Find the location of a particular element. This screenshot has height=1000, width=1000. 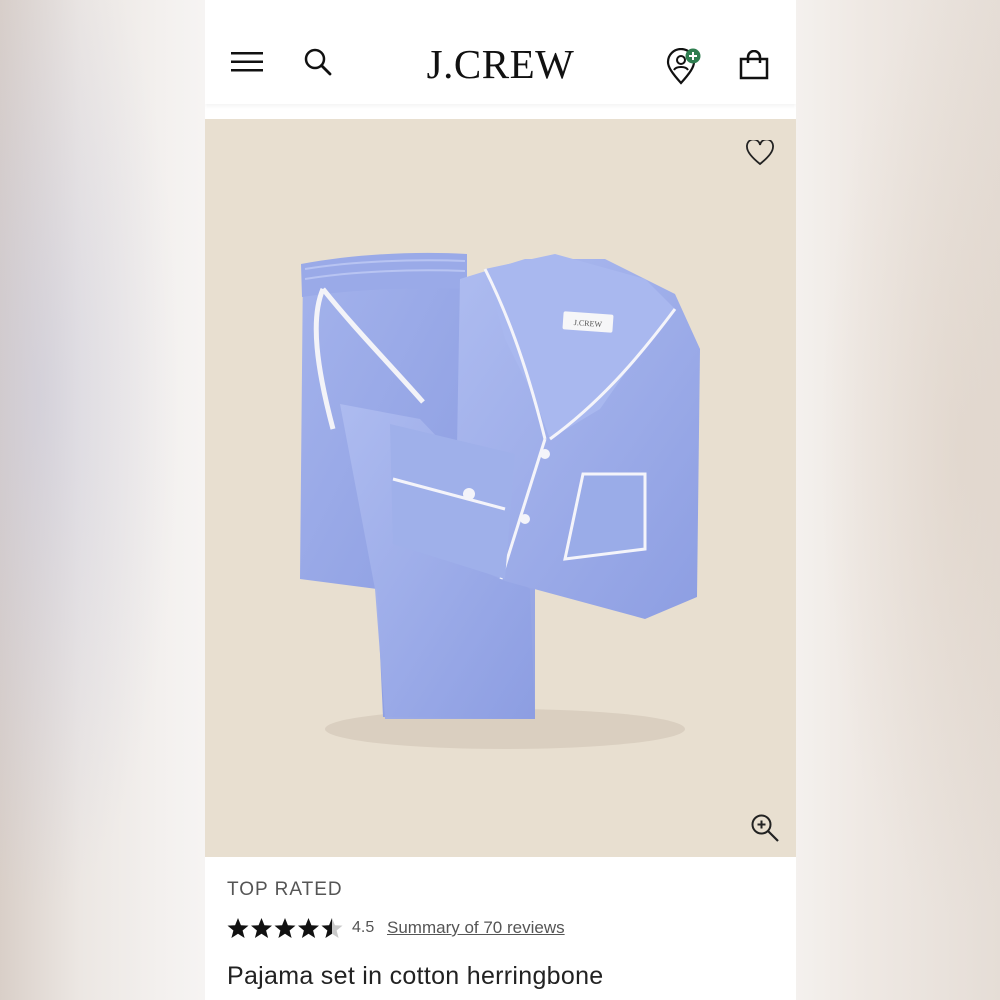

product-title: Pajama set in cotton herringbone is located at coordinates (415, 976).